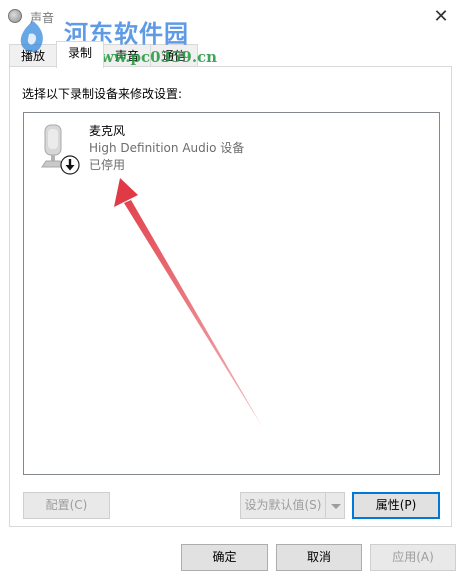  What do you see at coordinates (224, 557) in the screenshot?
I see `ok-button: 确定` at bounding box center [224, 557].